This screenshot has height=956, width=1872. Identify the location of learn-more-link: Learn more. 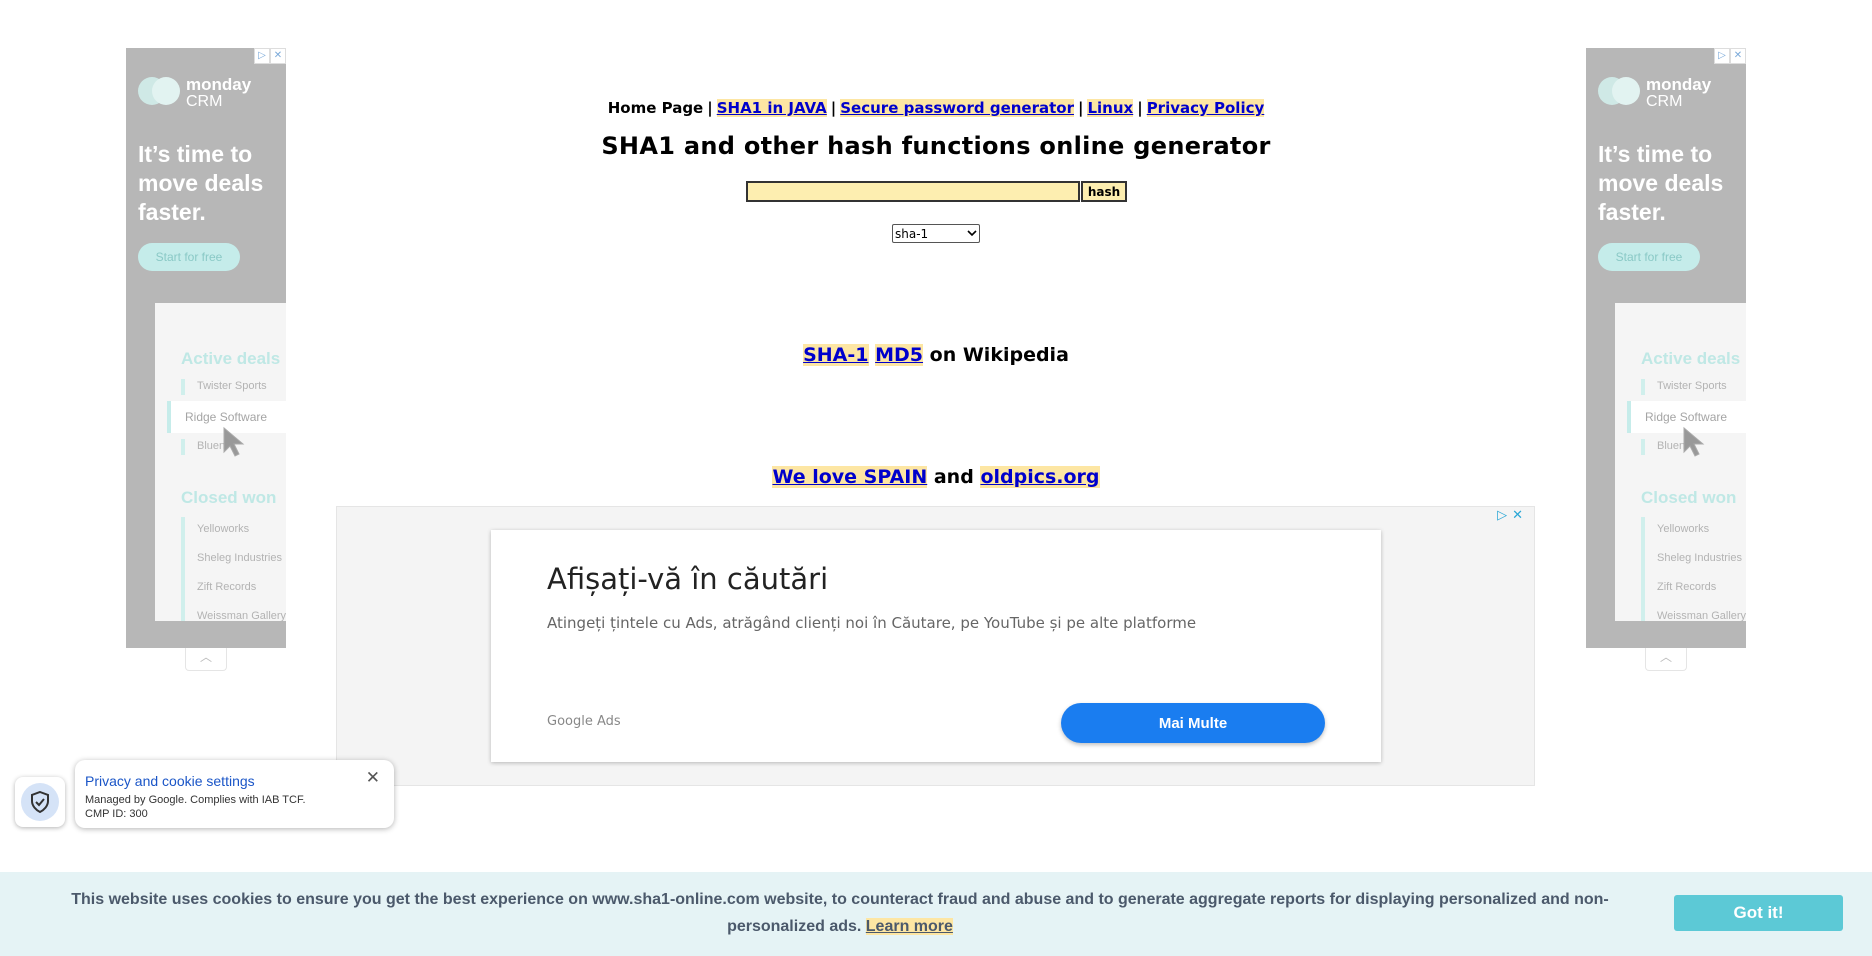
(909, 926).